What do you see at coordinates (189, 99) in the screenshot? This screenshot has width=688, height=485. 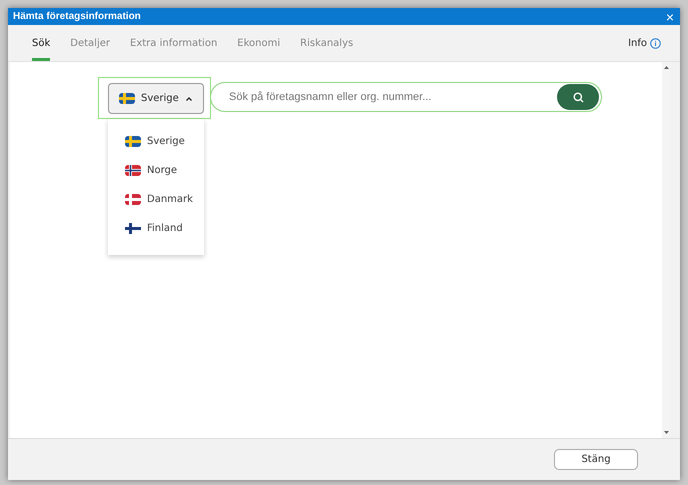 I see `caret-icon` at bounding box center [189, 99].